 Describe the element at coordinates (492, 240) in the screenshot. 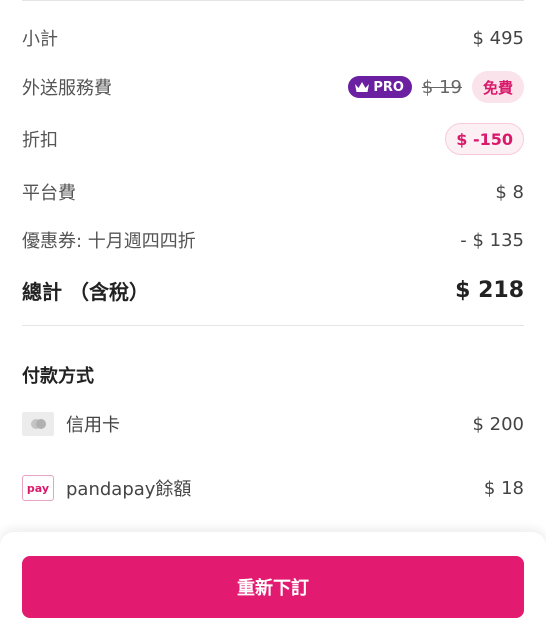

I see `voucher-amount: - $ 135` at that location.